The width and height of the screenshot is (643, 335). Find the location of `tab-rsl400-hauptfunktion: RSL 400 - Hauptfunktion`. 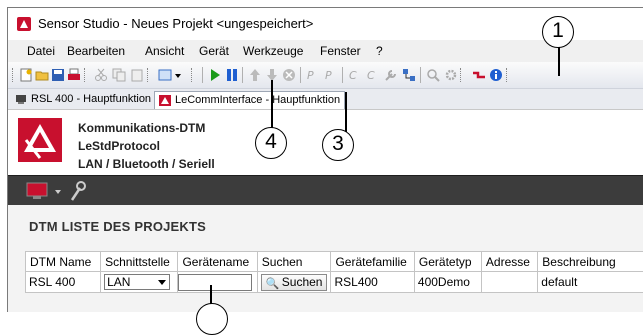

tab-rsl400-hauptfunktion: RSL 400 - Hauptfunktion is located at coordinates (83, 100).